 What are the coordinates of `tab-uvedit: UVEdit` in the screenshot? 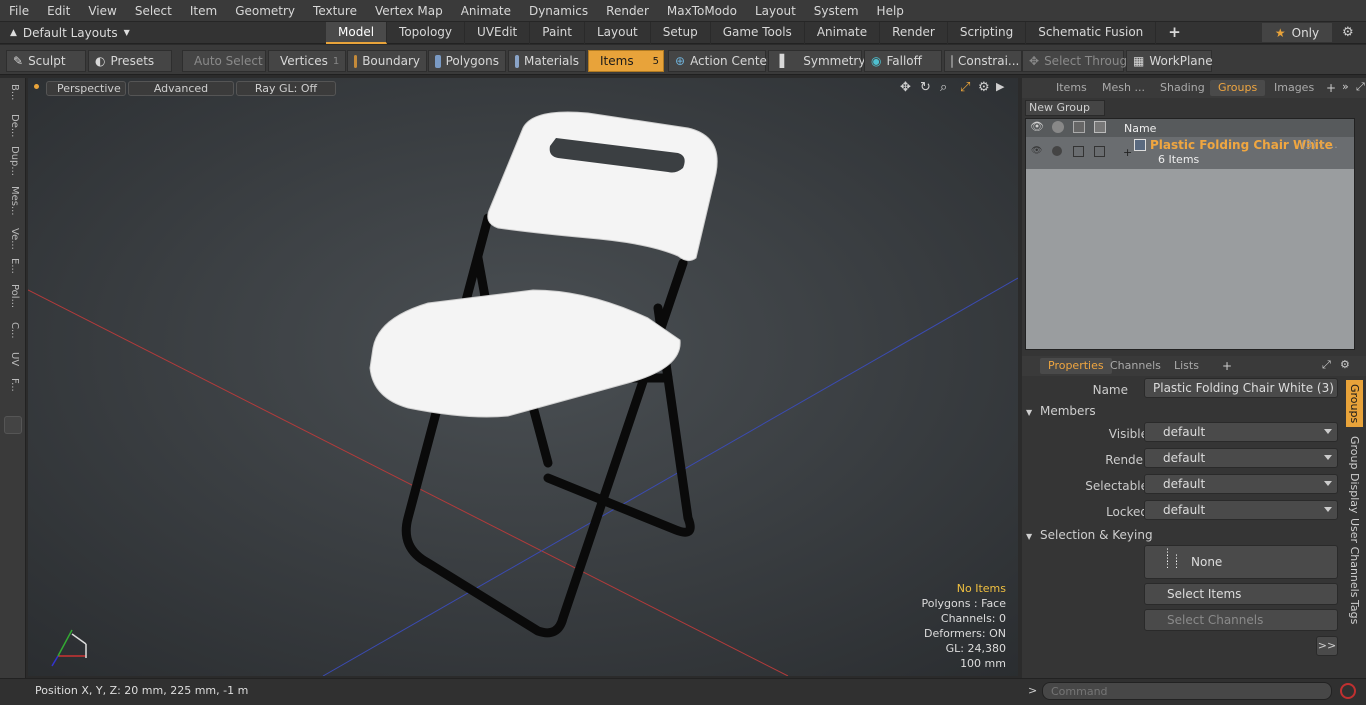 It's located at (498, 32).